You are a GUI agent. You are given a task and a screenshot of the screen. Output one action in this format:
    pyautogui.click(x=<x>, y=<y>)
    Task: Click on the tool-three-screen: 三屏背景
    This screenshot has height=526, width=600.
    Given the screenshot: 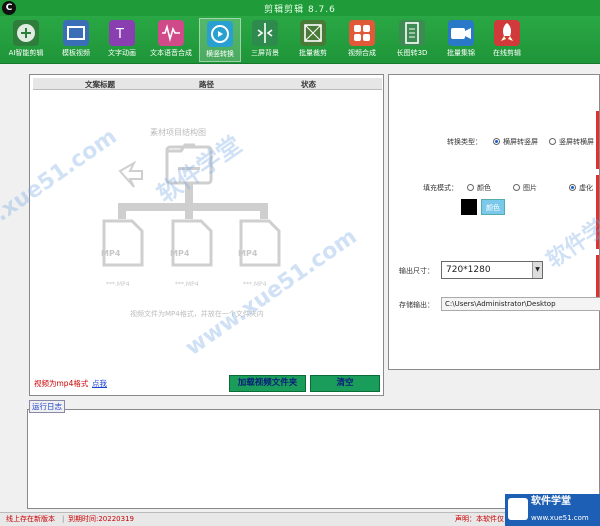 What is the action you would take?
    pyautogui.click(x=265, y=40)
    